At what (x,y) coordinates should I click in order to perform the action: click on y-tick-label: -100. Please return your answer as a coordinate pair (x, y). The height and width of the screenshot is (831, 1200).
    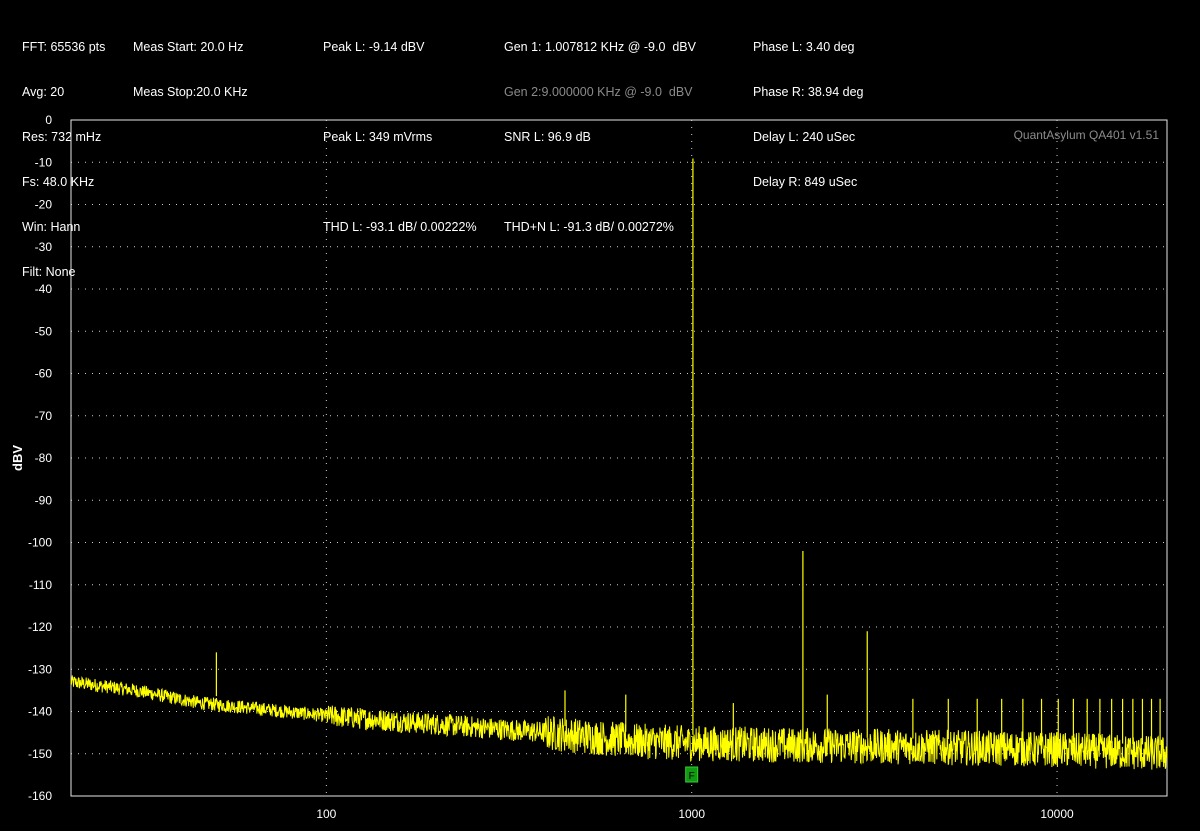
    Looking at the image, I should click on (40, 543).